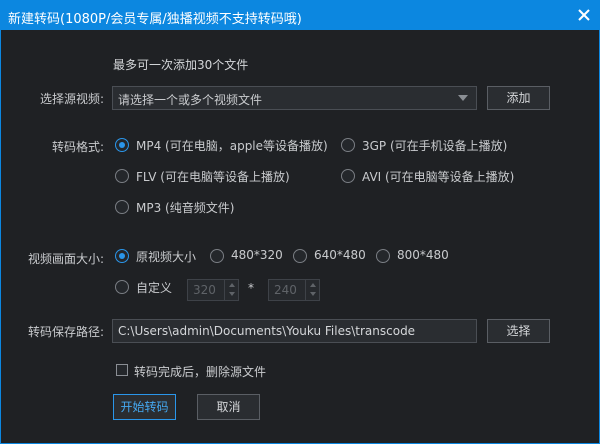 This screenshot has width=600, height=444. What do you see at coordinates (257, 255) in the screenshot?
I see `option-480x320-label: 480*320` at bounding box center [257, 255].